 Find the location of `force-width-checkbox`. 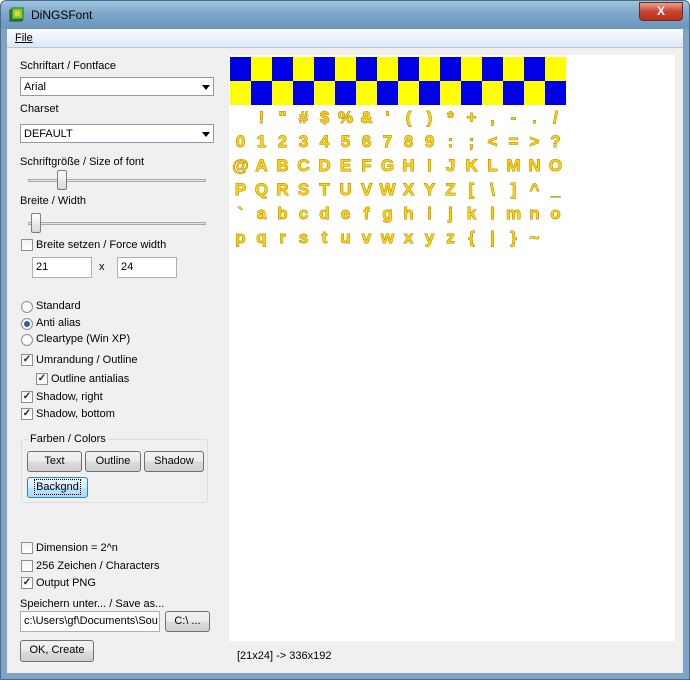

force-width-checkbox is located at coordinates (27, 245).